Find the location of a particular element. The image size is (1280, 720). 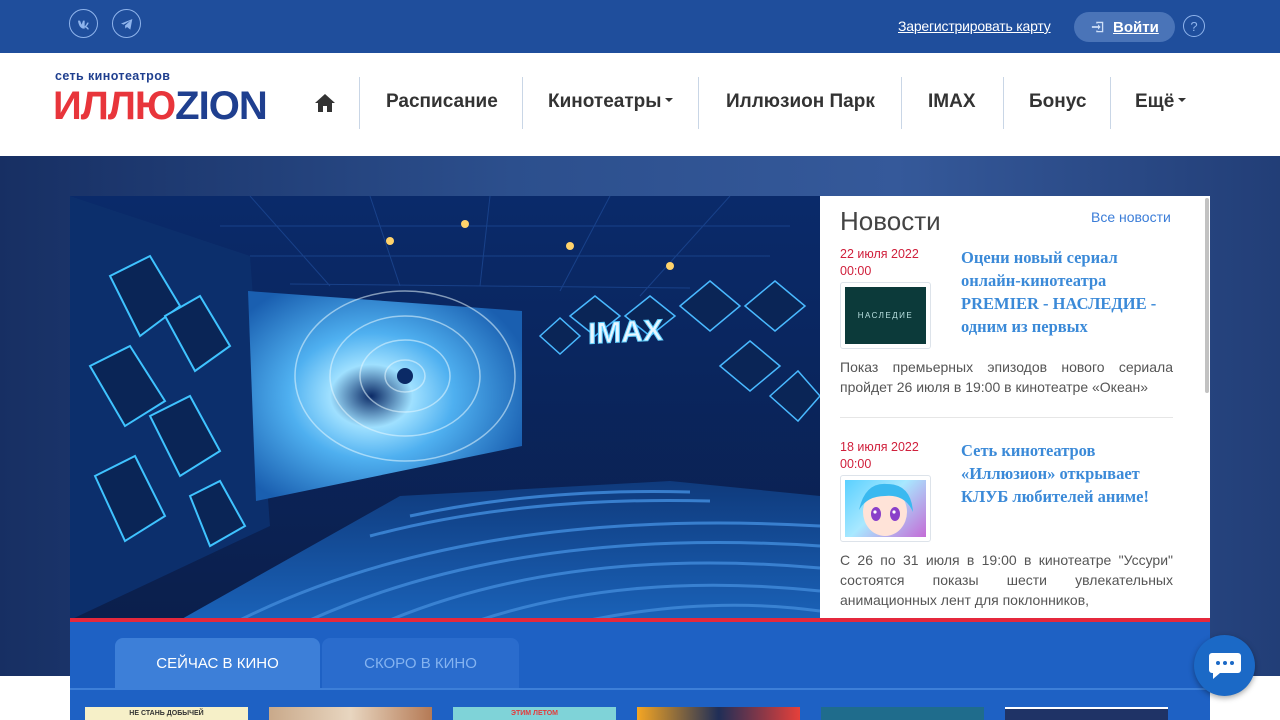

tab-now-showing: СЕЙЧАС В КИНО is located at coordinates (217, 663).